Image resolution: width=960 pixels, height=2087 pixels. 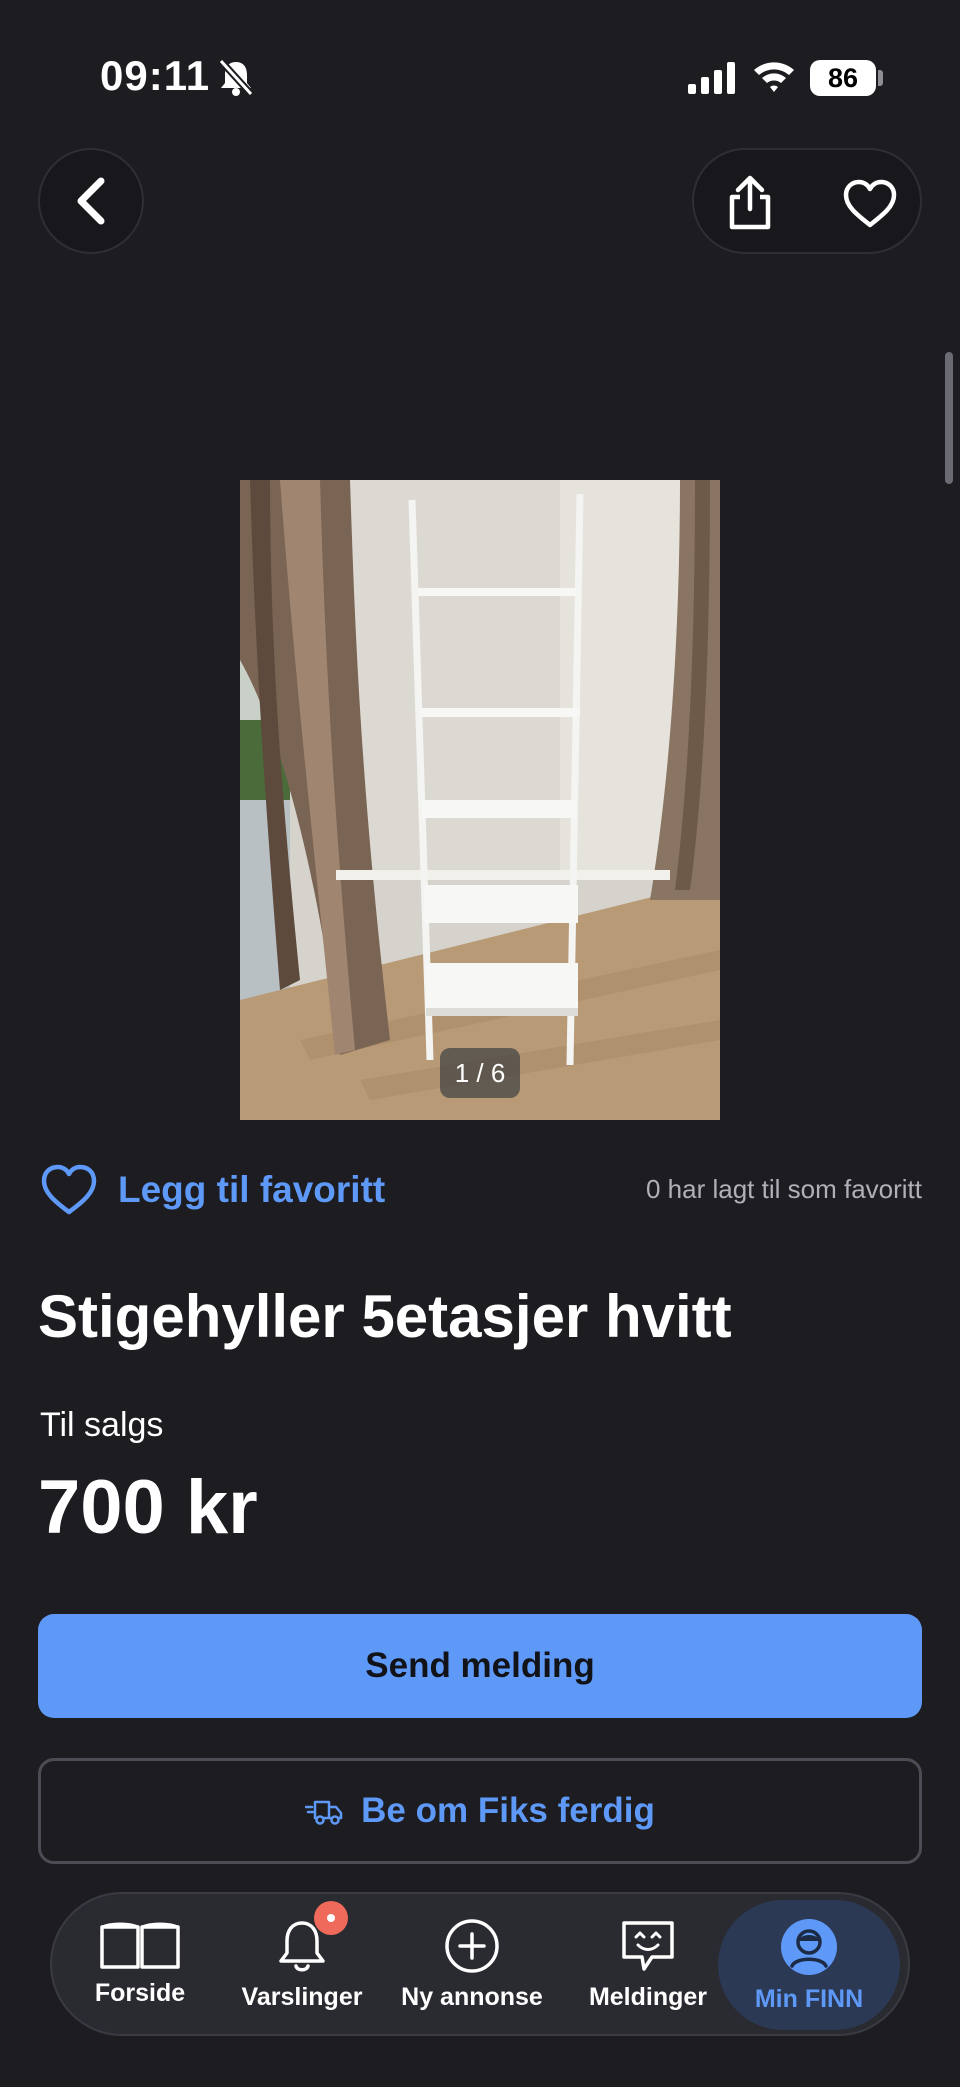 What do you see at coordinates (480, 1073) in the screenshot?
I see `photo-counter: 1 / 6` at bounding box center [480, 1073].